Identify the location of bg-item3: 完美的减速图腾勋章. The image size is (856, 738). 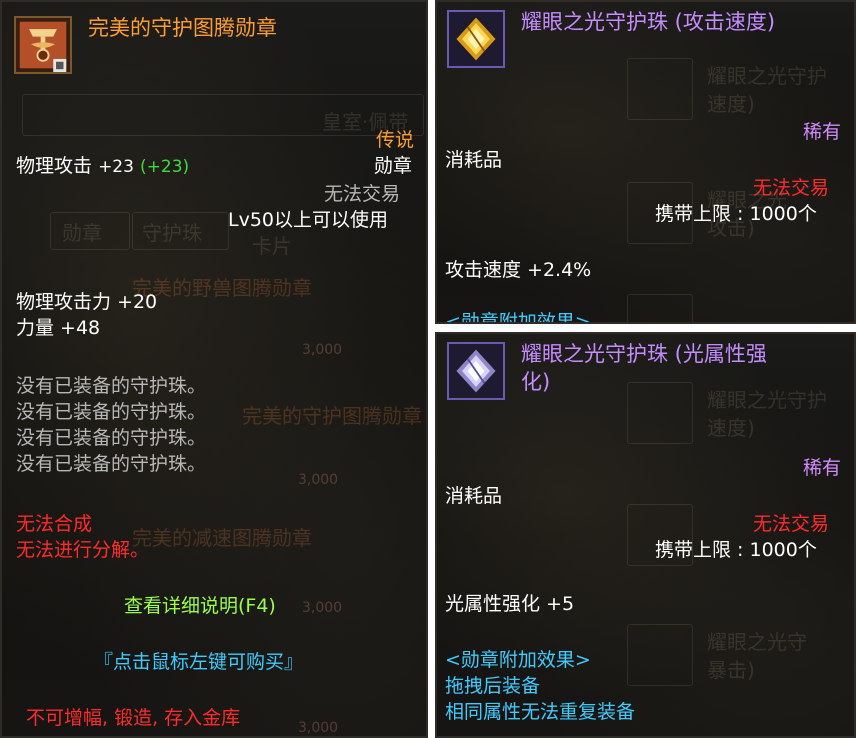
(222, 538).